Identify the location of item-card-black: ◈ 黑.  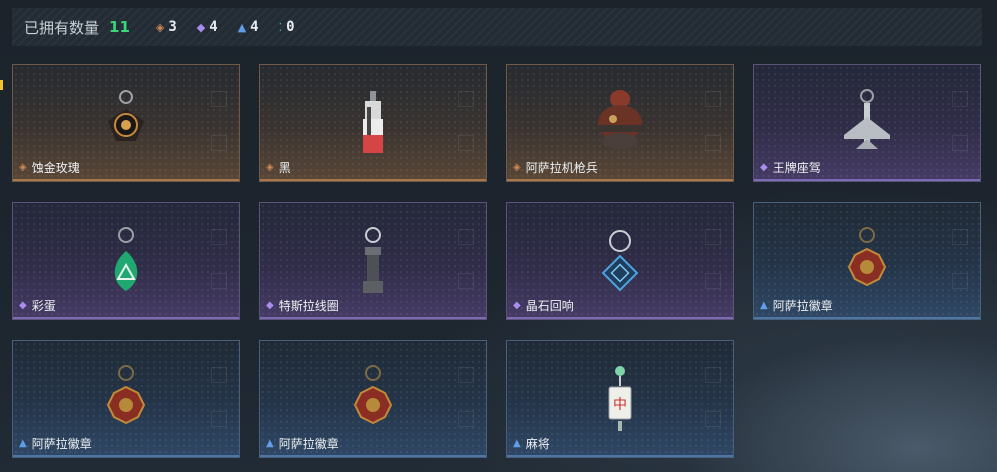
(373, 123).